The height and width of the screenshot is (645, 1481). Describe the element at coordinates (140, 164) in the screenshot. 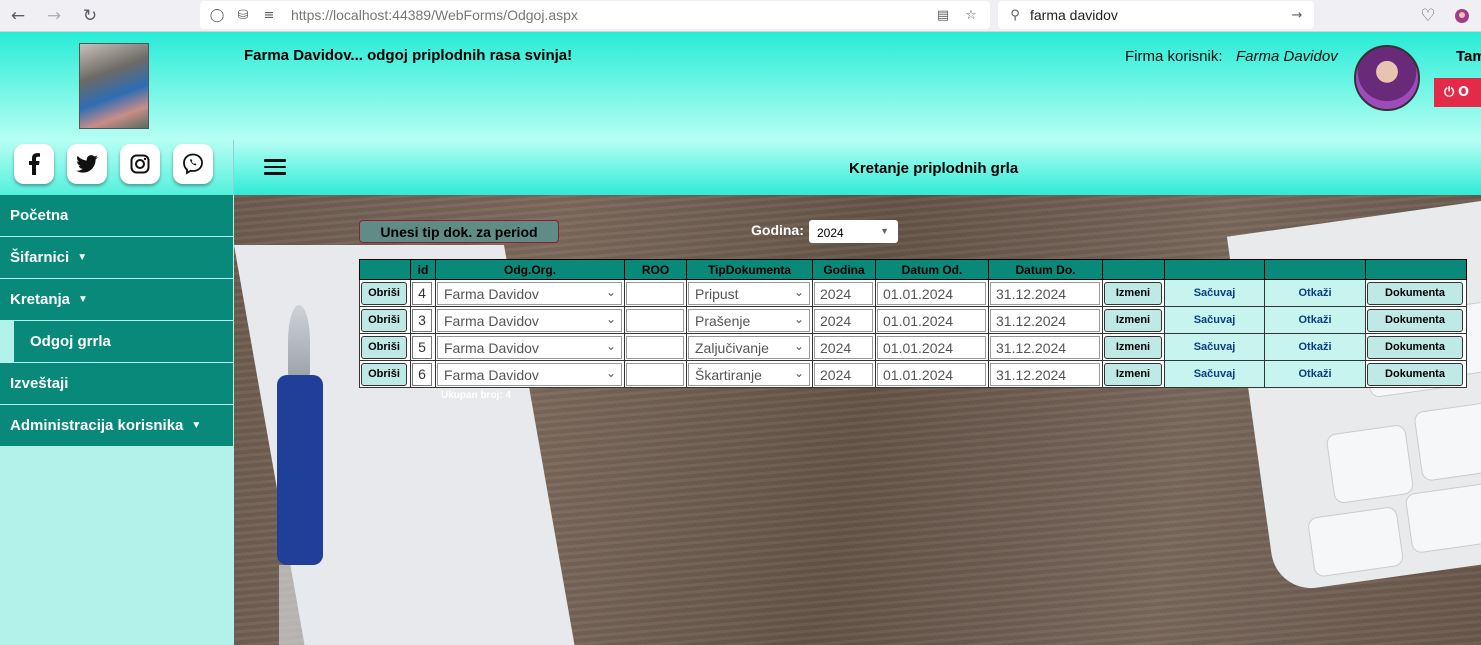

I see `instagram-icon` at that location.